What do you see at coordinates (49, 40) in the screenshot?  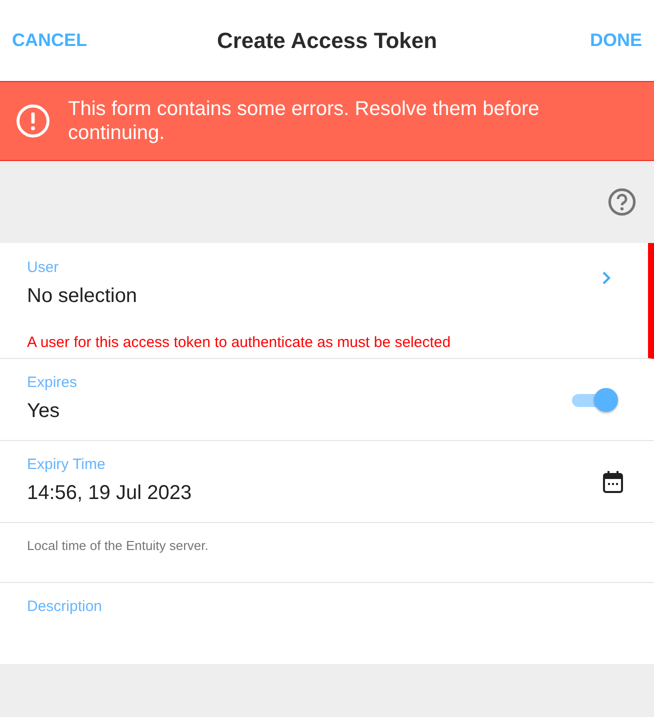 I see `cancel-button: CANCEL` at bounding box center [49, 40].